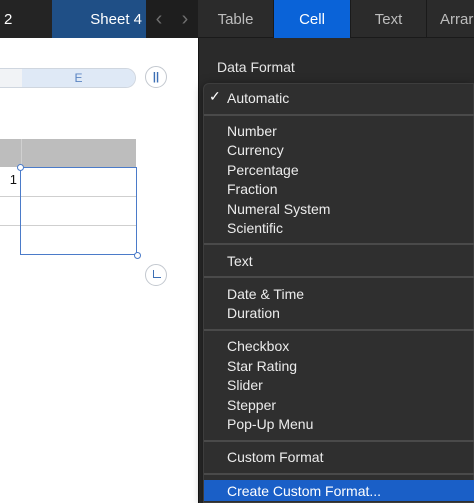 The height and width of the screenshot is (503, 474). I want to click on pause-icon: ||, so click(156, 77).